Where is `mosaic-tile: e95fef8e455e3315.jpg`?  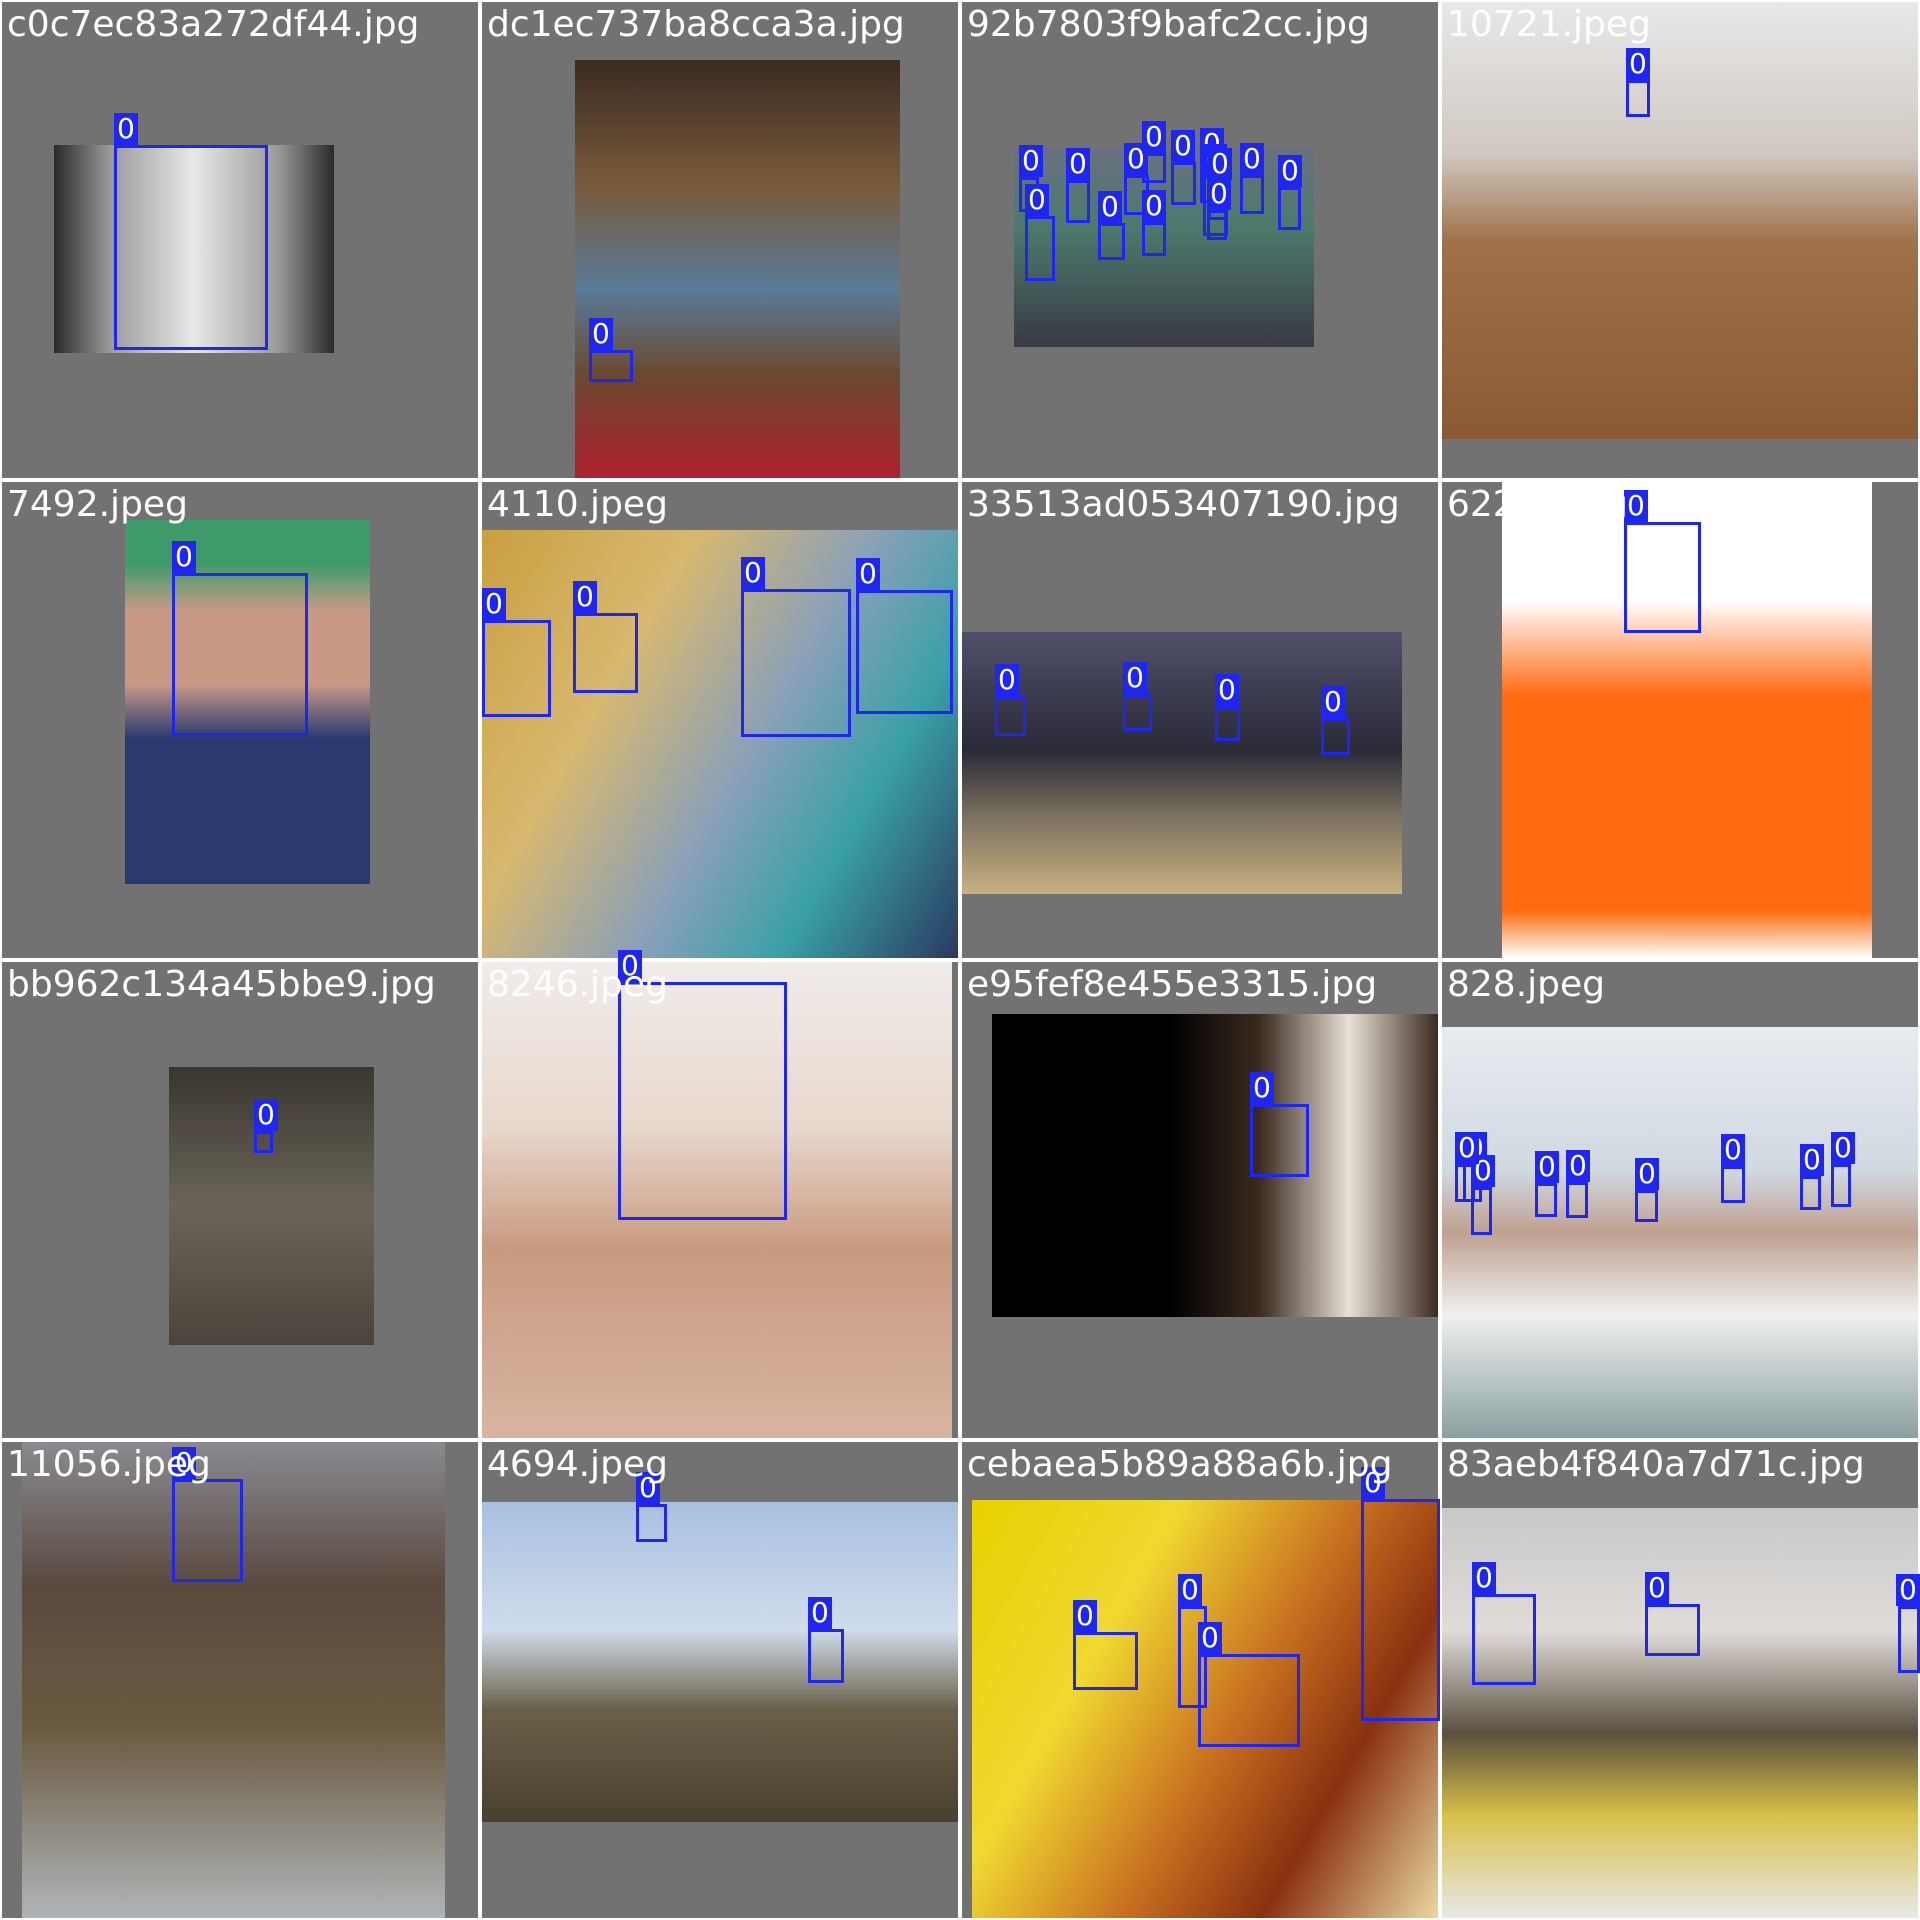
mosaic-tile: e95fef8e455e3315.jpg is located at coordinates (1200, 1200).